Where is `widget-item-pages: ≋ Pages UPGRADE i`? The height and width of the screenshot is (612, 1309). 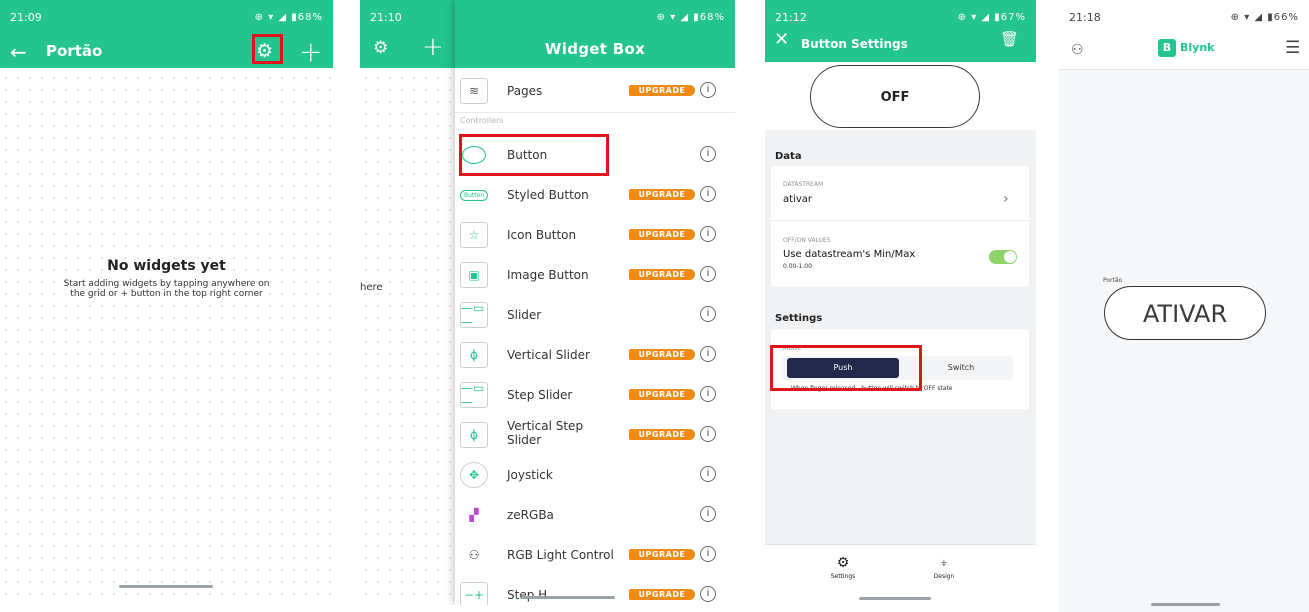 widget-item-pages: ≋ Pages UPGRADE i is located at coordinates (595, 92).